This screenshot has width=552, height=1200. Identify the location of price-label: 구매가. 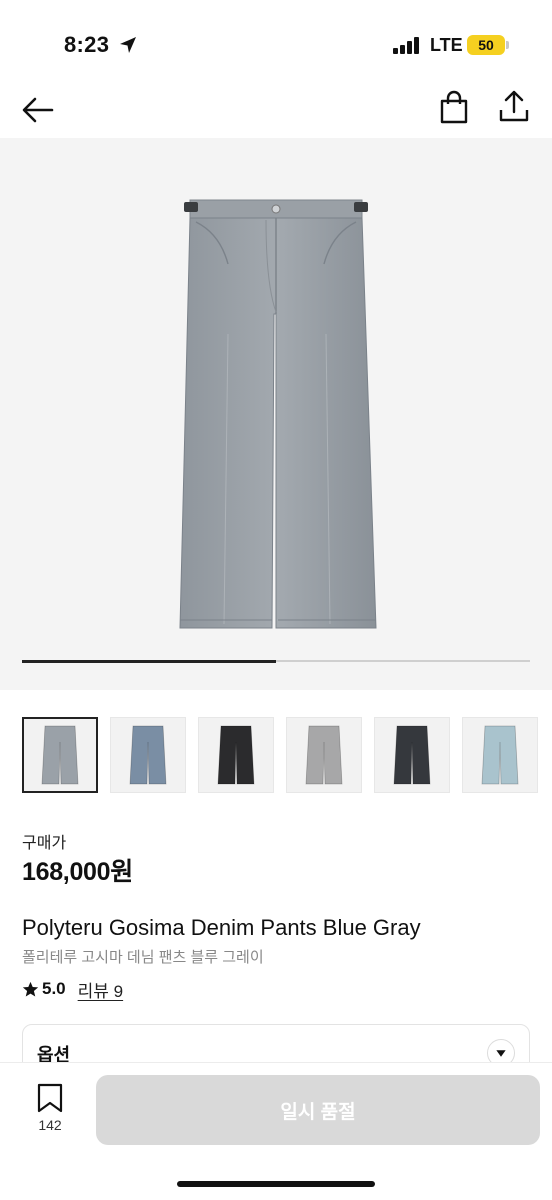
(44, 843).